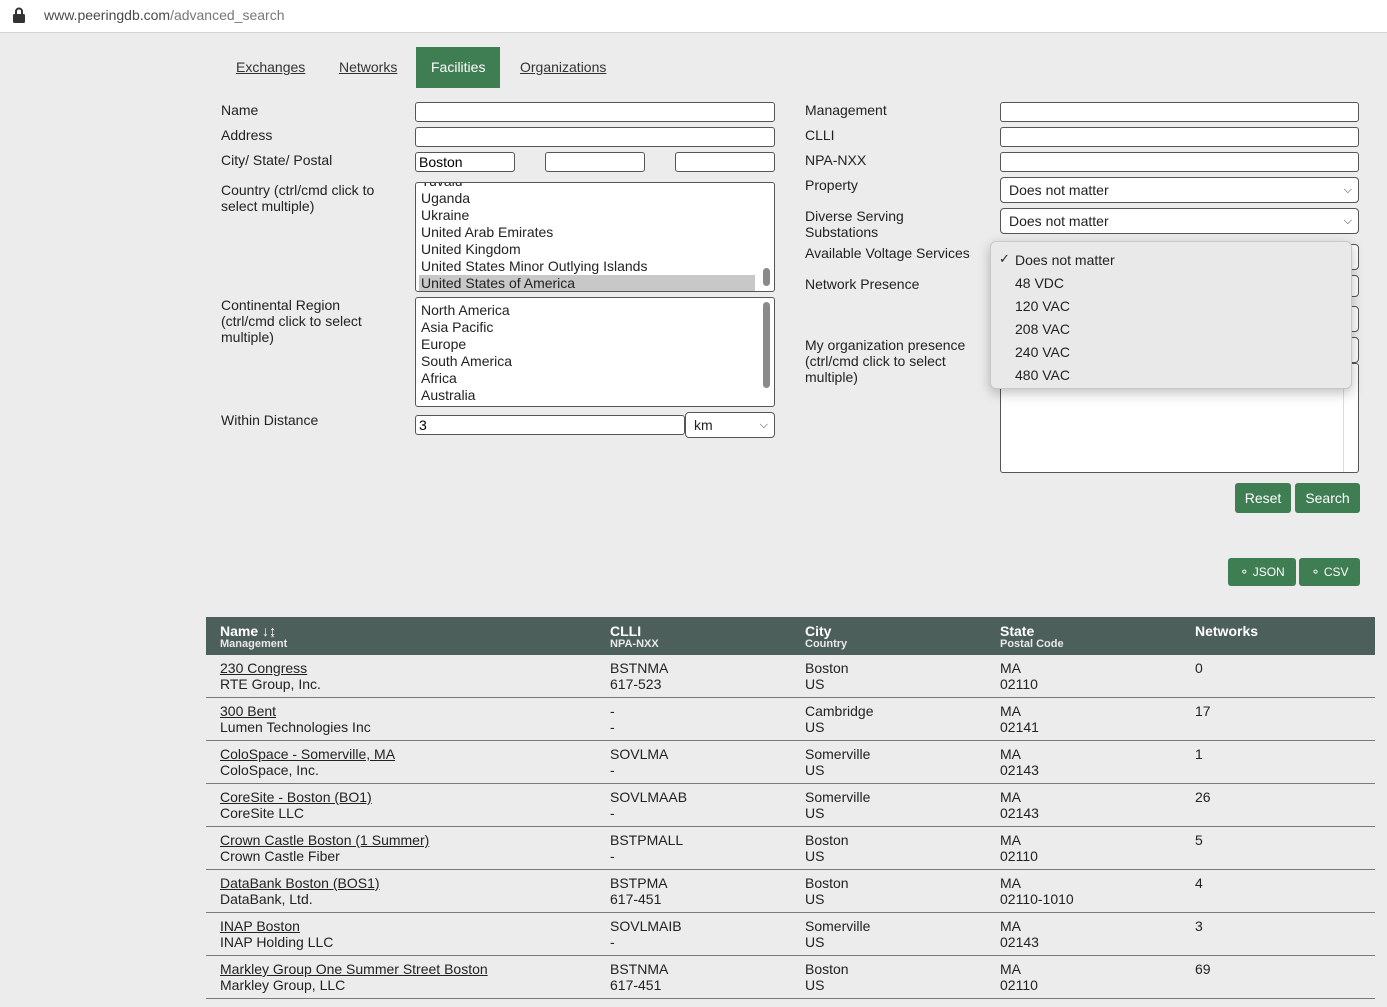 This screenshot has width=1387, height=1007. What do you see at coordinates (248, 631) in the screenshot?
I see `col-header-name: Name ↓↨` at bounding box center [248, 631].